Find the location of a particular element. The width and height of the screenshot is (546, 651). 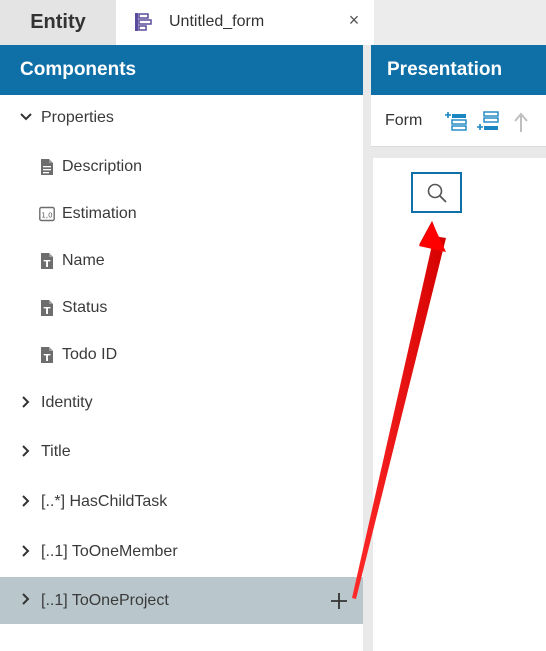

add-row-above-icon is located at coordinates (456, 122).